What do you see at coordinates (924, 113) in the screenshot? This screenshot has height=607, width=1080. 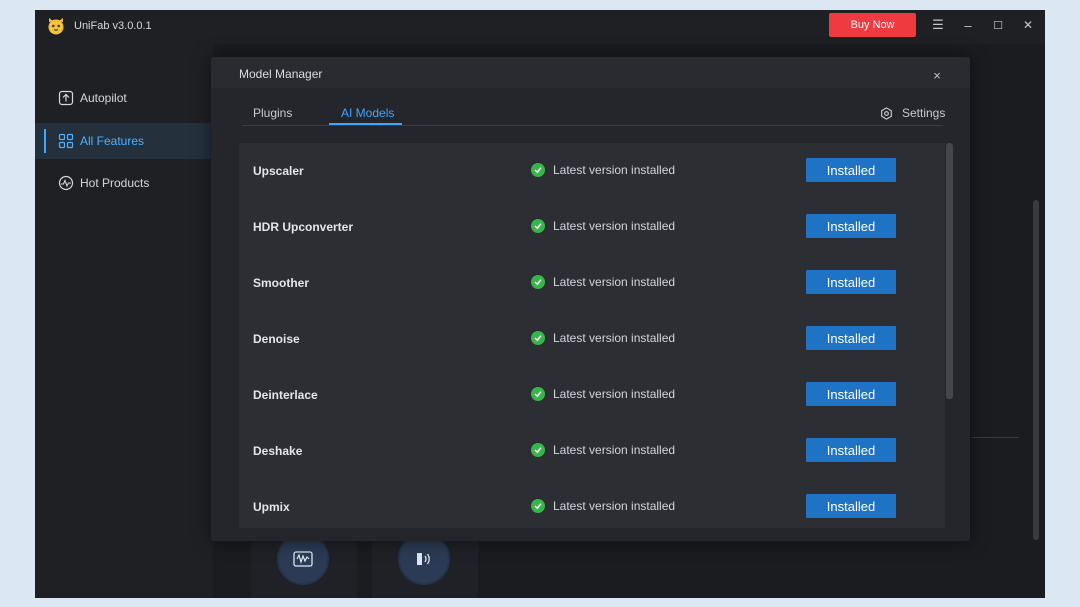 I see `settings-label: Settings` at bounding box center [924, 113].